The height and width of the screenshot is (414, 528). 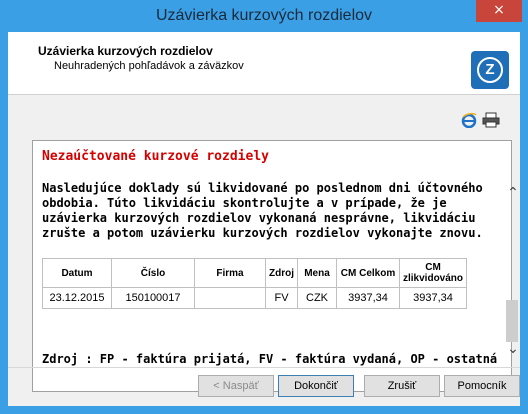 I want to click on column-header-cm-zlikvidovano: CM zlikvidováno, so click(x=433, y=273).